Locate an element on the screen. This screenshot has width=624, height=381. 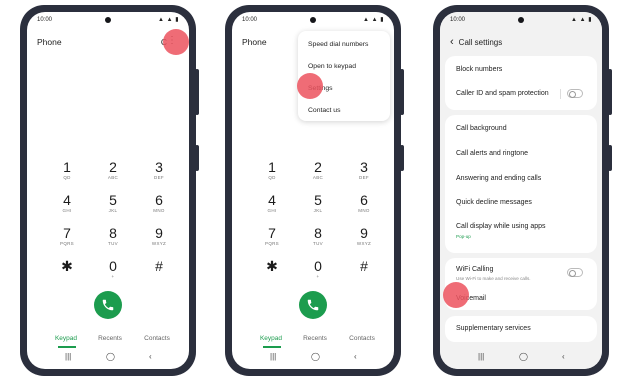
menu-item-speed-dial: Speed dial numbers is located at coordinates (338, 44).